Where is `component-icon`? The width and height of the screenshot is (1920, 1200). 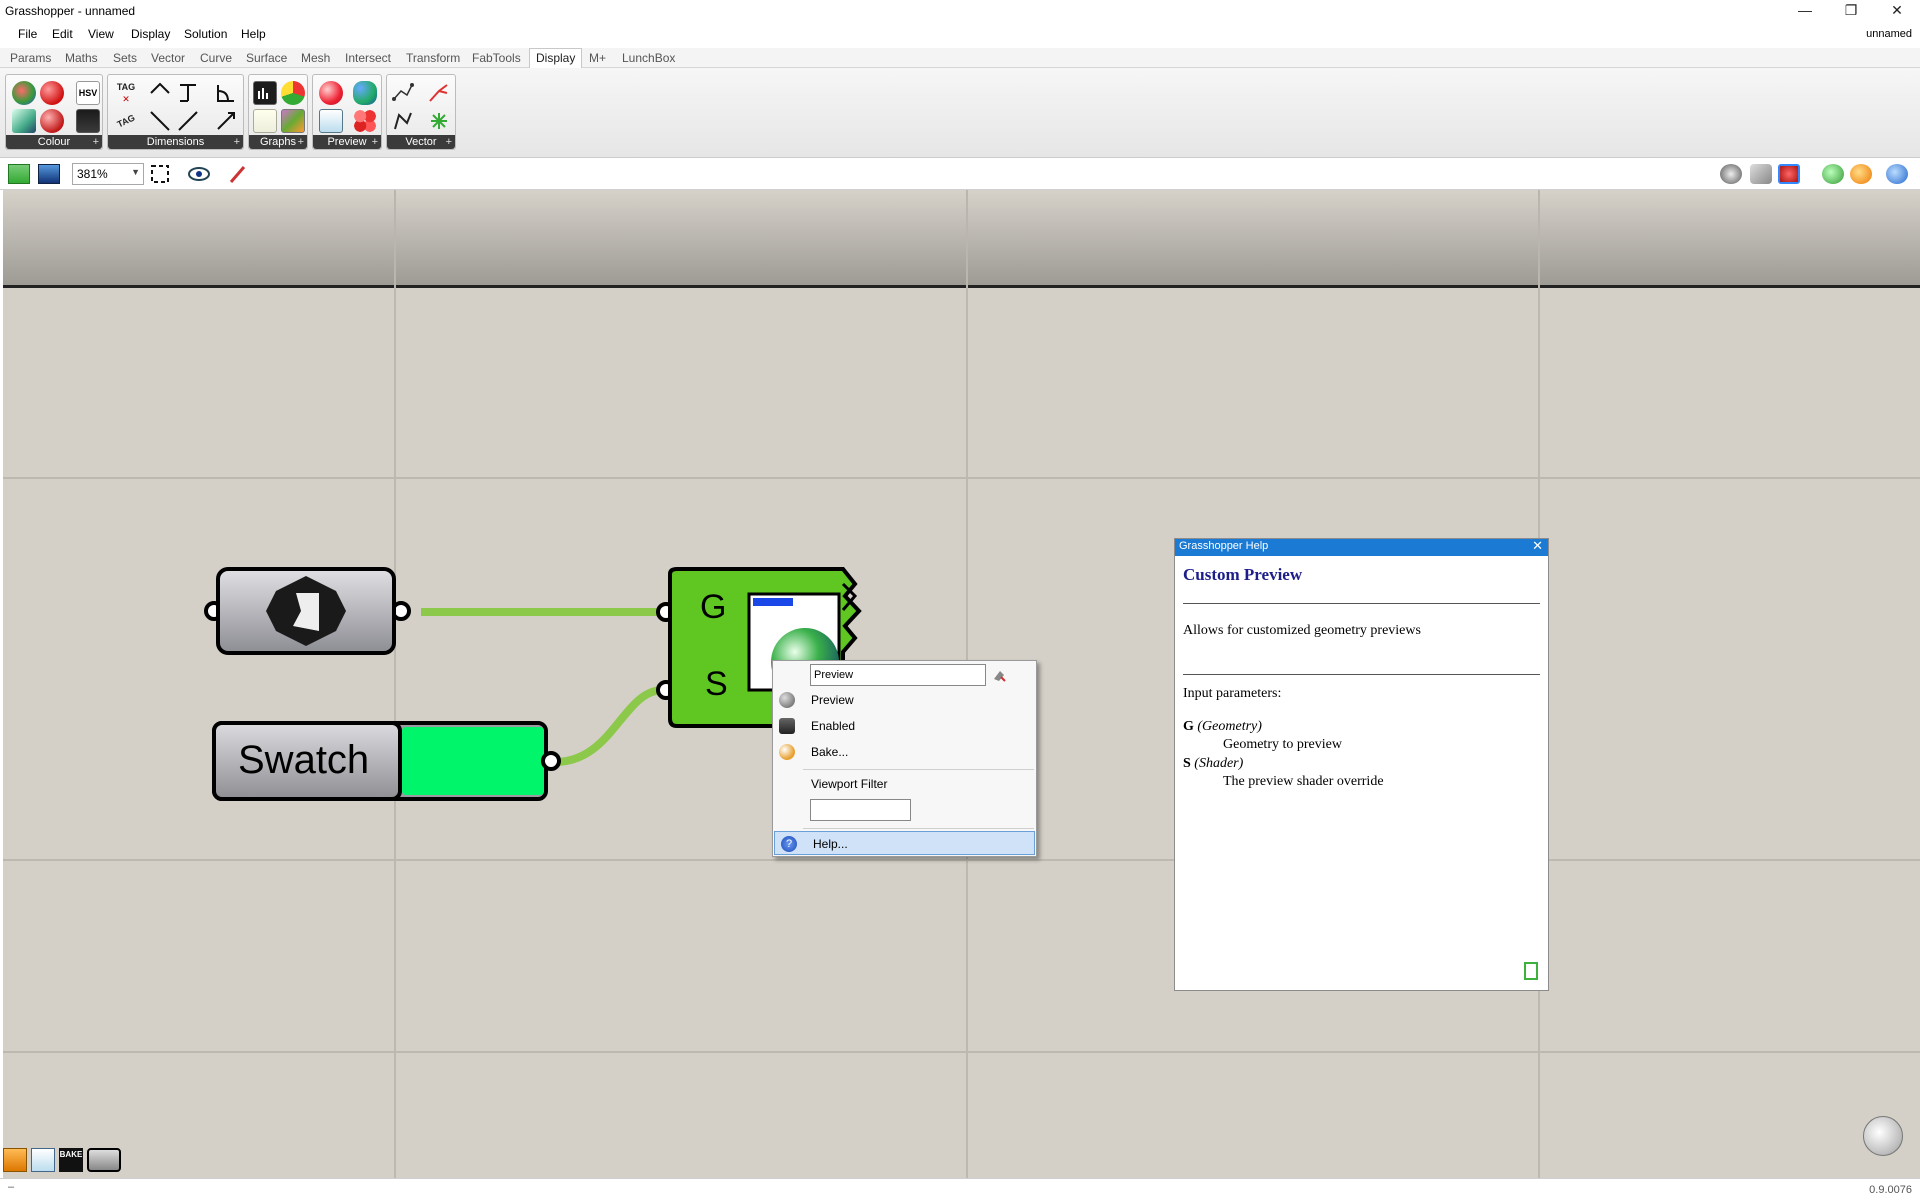 component-icon is located at coordinates (15, 1160).